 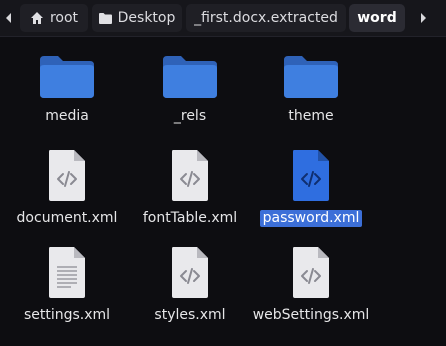 I want to click on file-name: settings.xml, so click(x=67, y=315).